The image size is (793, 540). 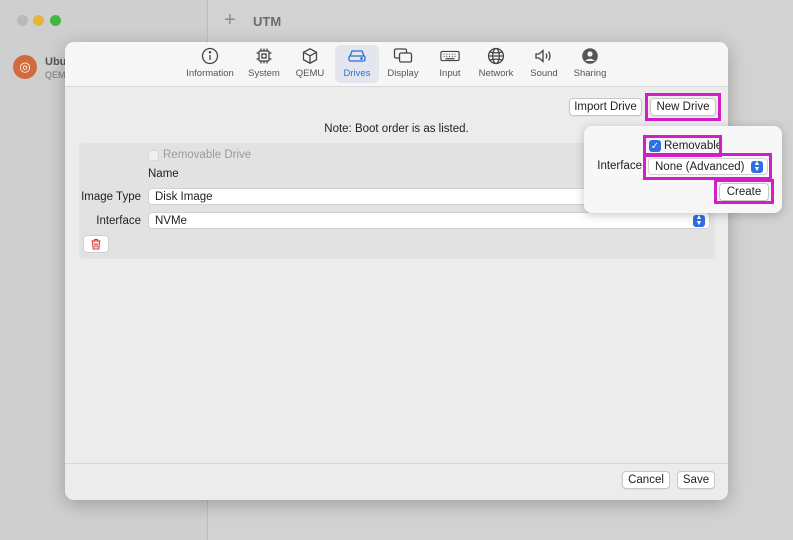 I want to click on tab-information: Information, so click(x=210, y=64).